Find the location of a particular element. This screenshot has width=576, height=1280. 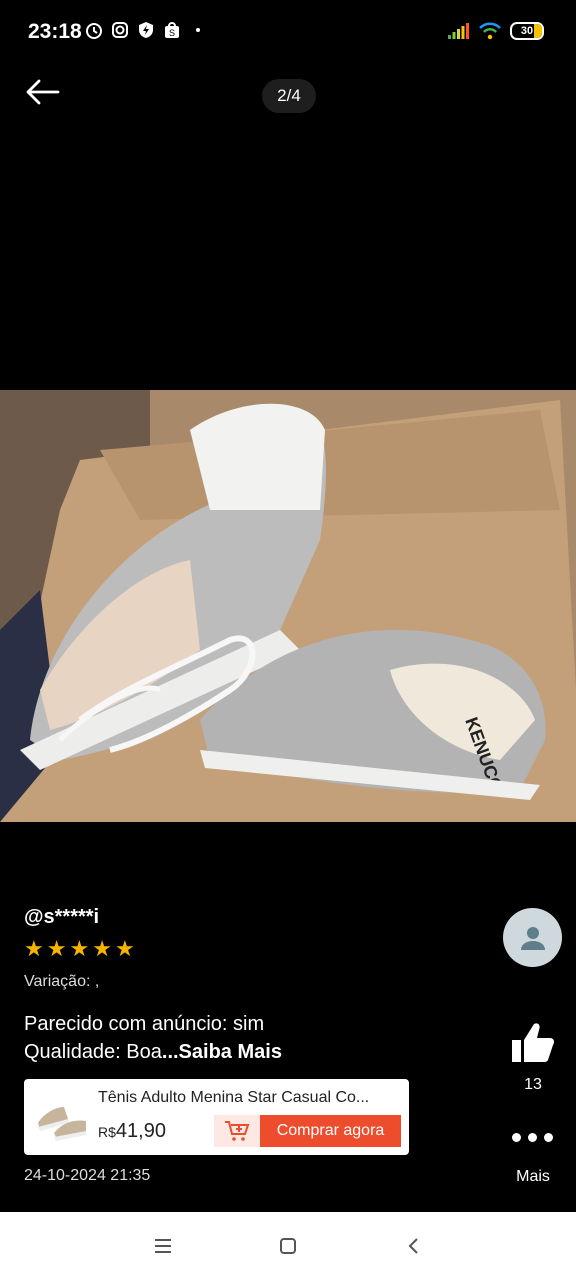

system-icons: 30 is located at coordinates (496, 31).